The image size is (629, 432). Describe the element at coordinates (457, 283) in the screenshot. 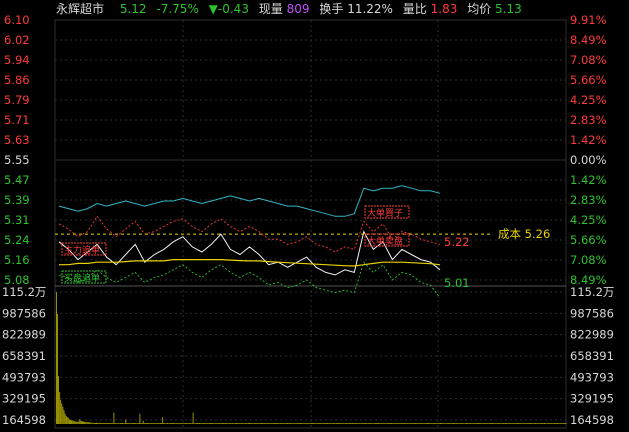

I see `low-label: 5.01` at that location.